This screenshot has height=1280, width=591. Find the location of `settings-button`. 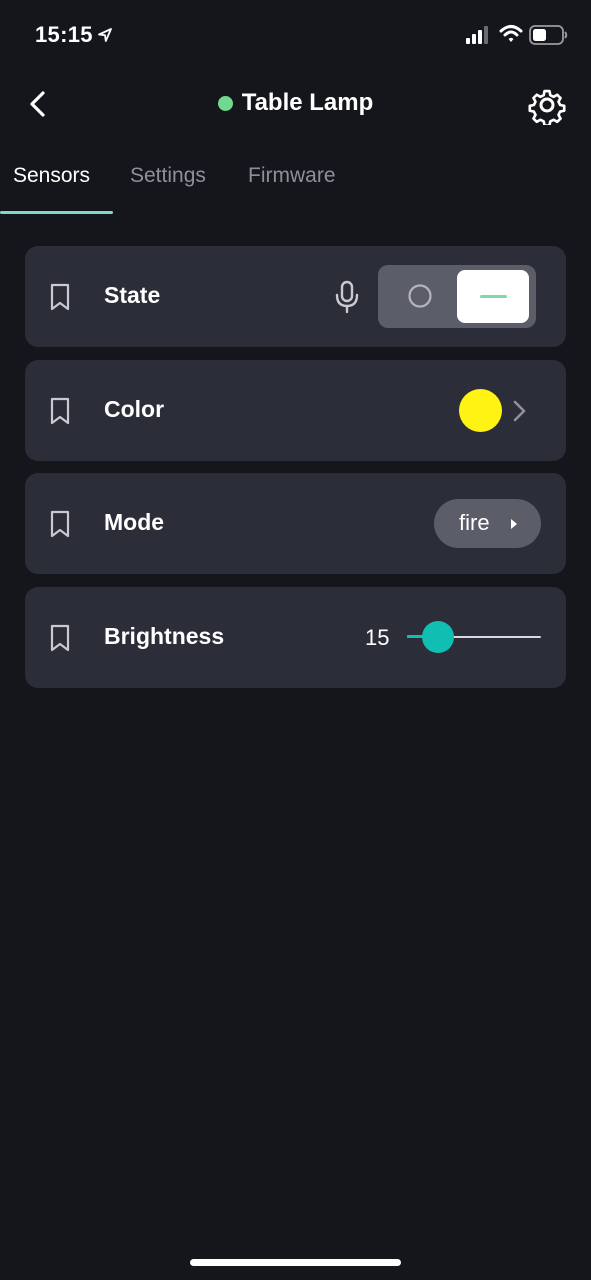

settings-button is located at coordinates (547, 106).